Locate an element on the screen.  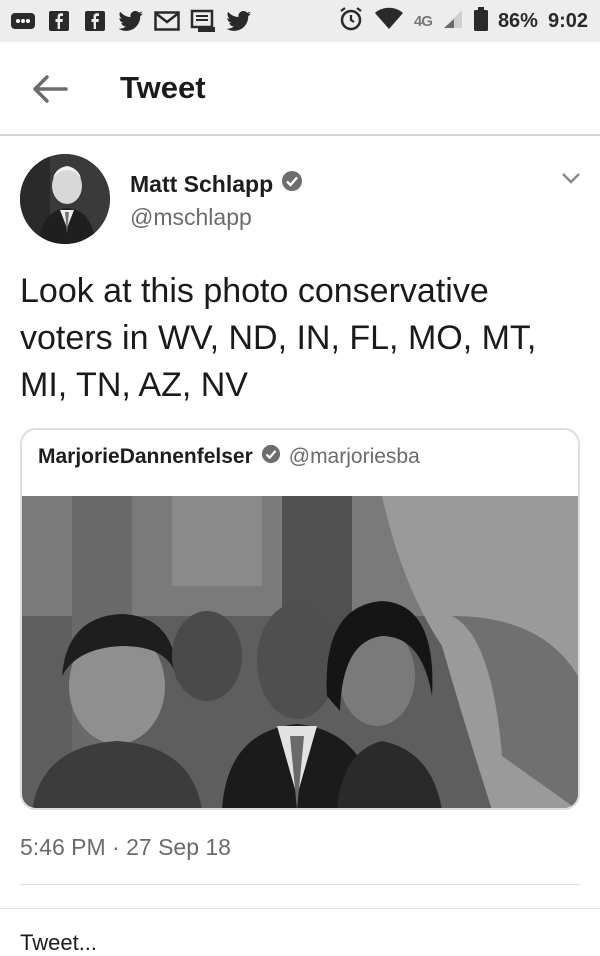
back-arrow-icon is located at coordinates (50, 89).